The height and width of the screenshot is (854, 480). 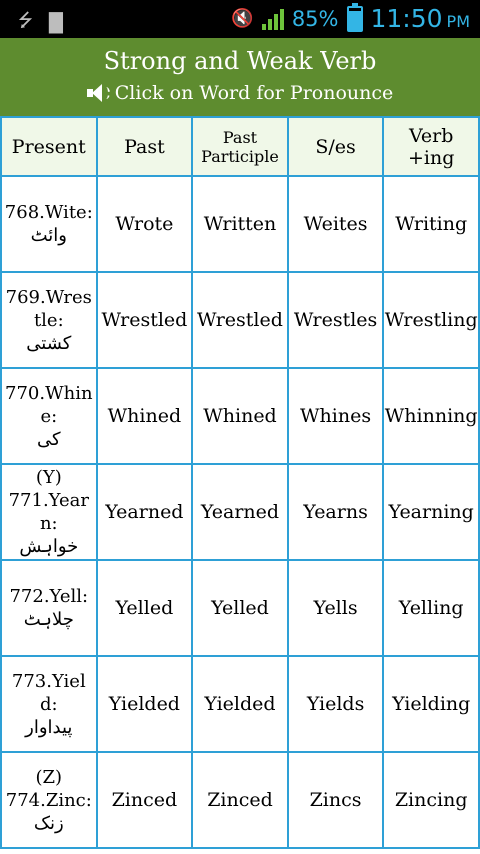 What do you see at coordinates (458, 21) in the screenshot?
I see `clock-ampm: PM` at bounding box center [458, 21].